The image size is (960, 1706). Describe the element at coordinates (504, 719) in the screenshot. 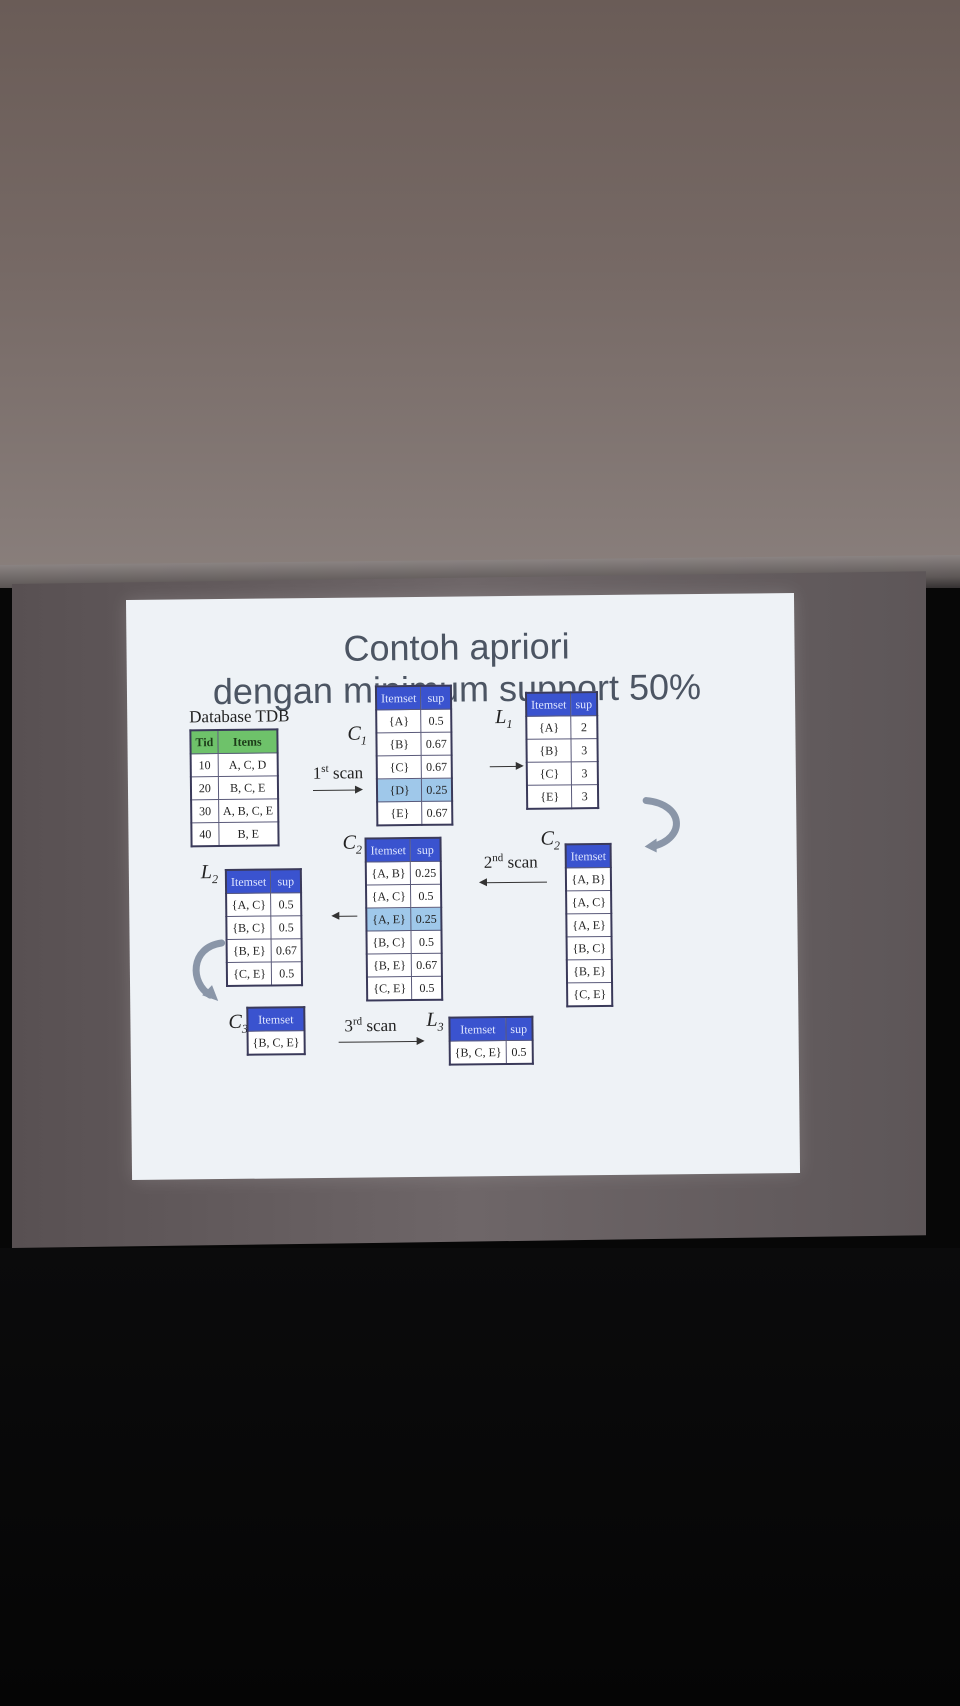

I see `l1-label: L1` at that location.